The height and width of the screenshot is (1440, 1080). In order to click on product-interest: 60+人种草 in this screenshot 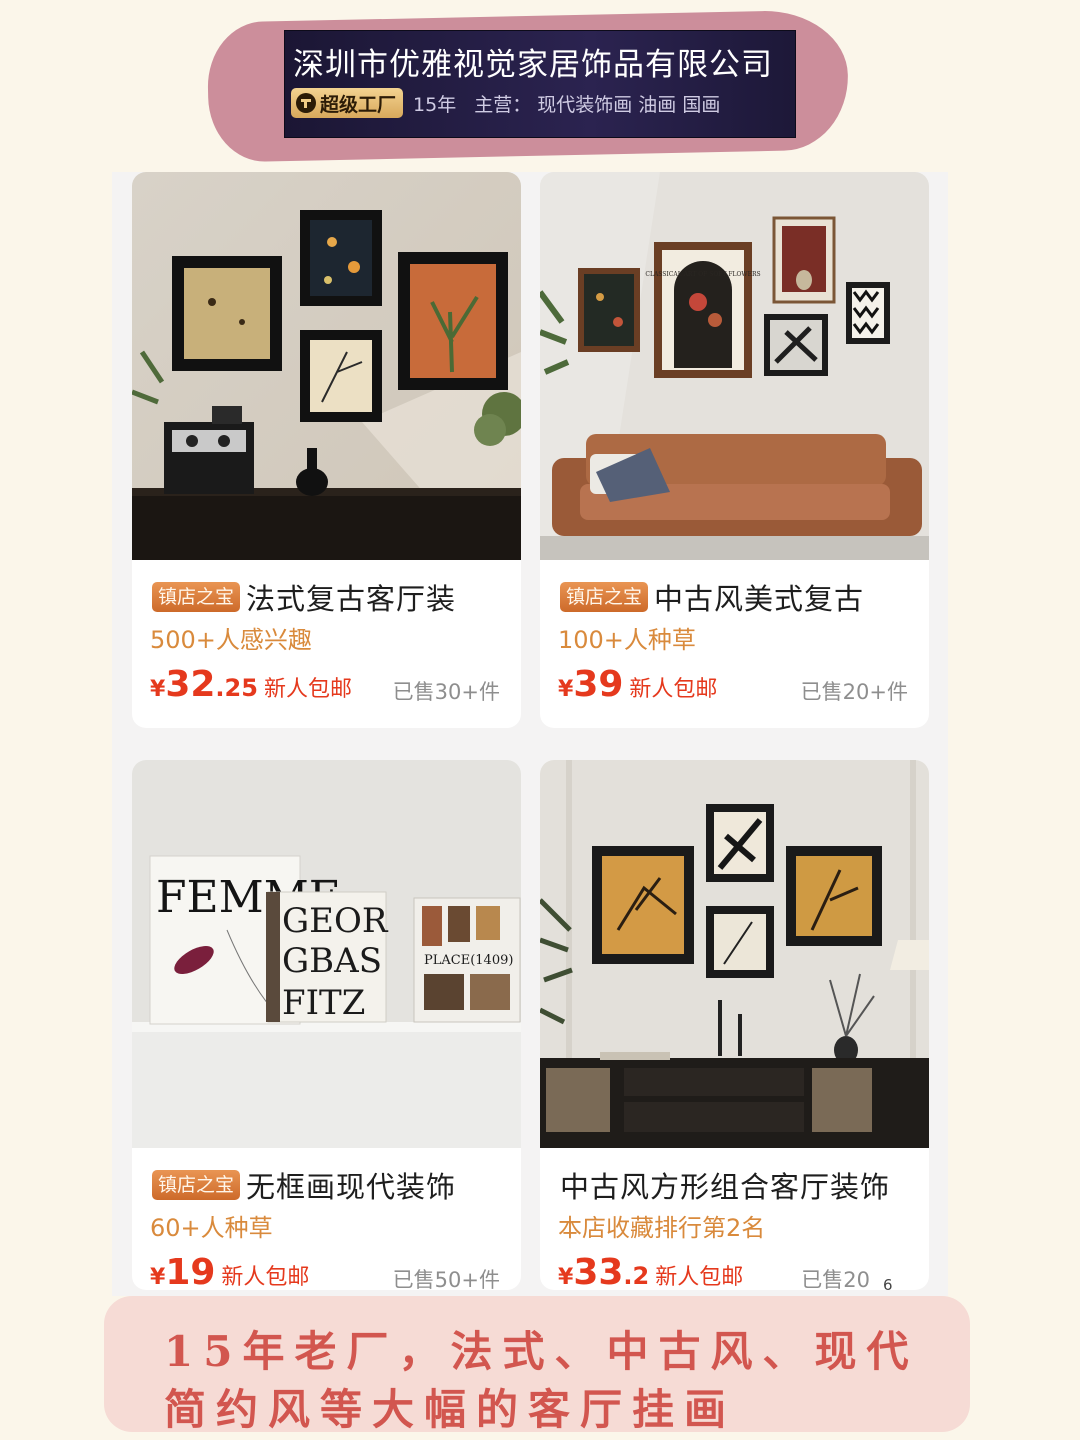, I will do `click(211, 1228)`.